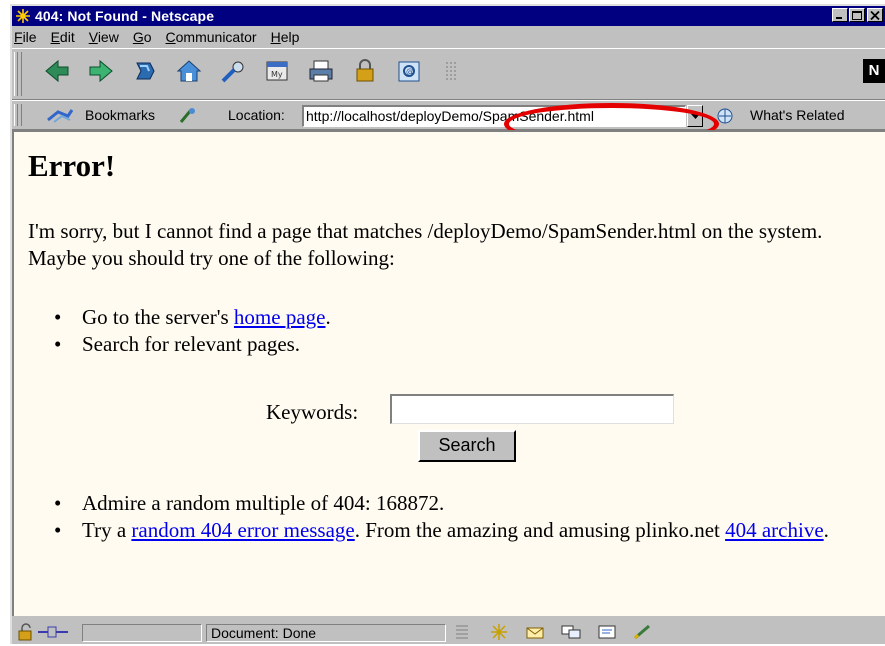 The height and width of the screenshot is (646, 885). Describe the element at coordinates (61, 116) in the screenshot. I see `bookmarks-icon` at that location.